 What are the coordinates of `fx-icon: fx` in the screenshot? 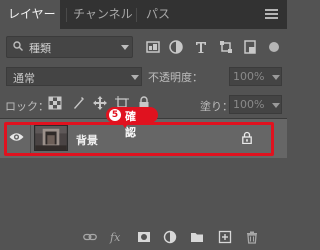 It's located at (116, 237).